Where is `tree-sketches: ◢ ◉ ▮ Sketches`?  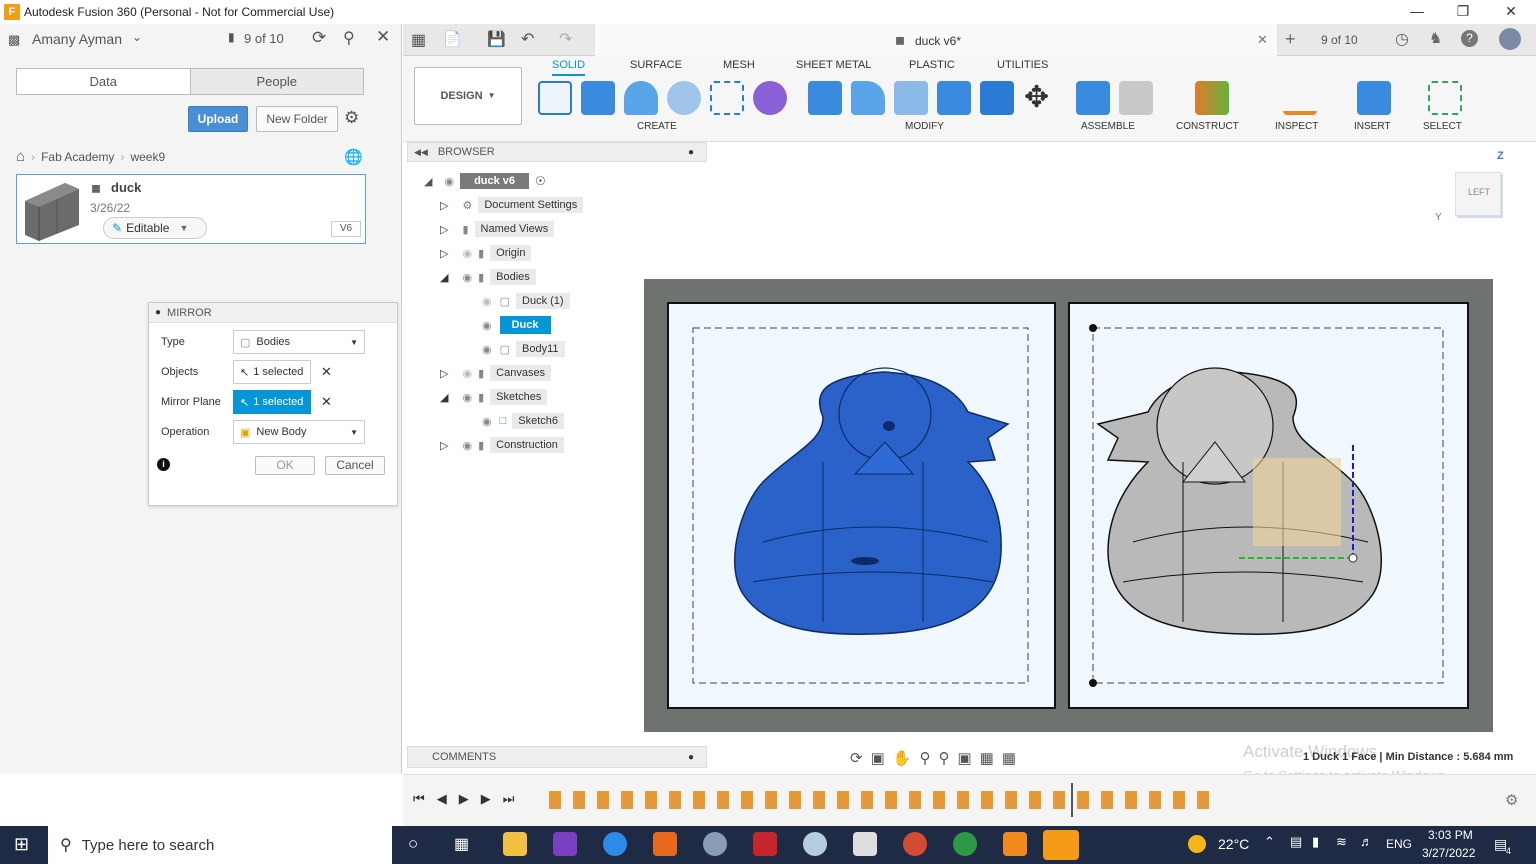 tree-sketches: ◢ ◉ ▮ Sketches is located at coordinates (494, 397).